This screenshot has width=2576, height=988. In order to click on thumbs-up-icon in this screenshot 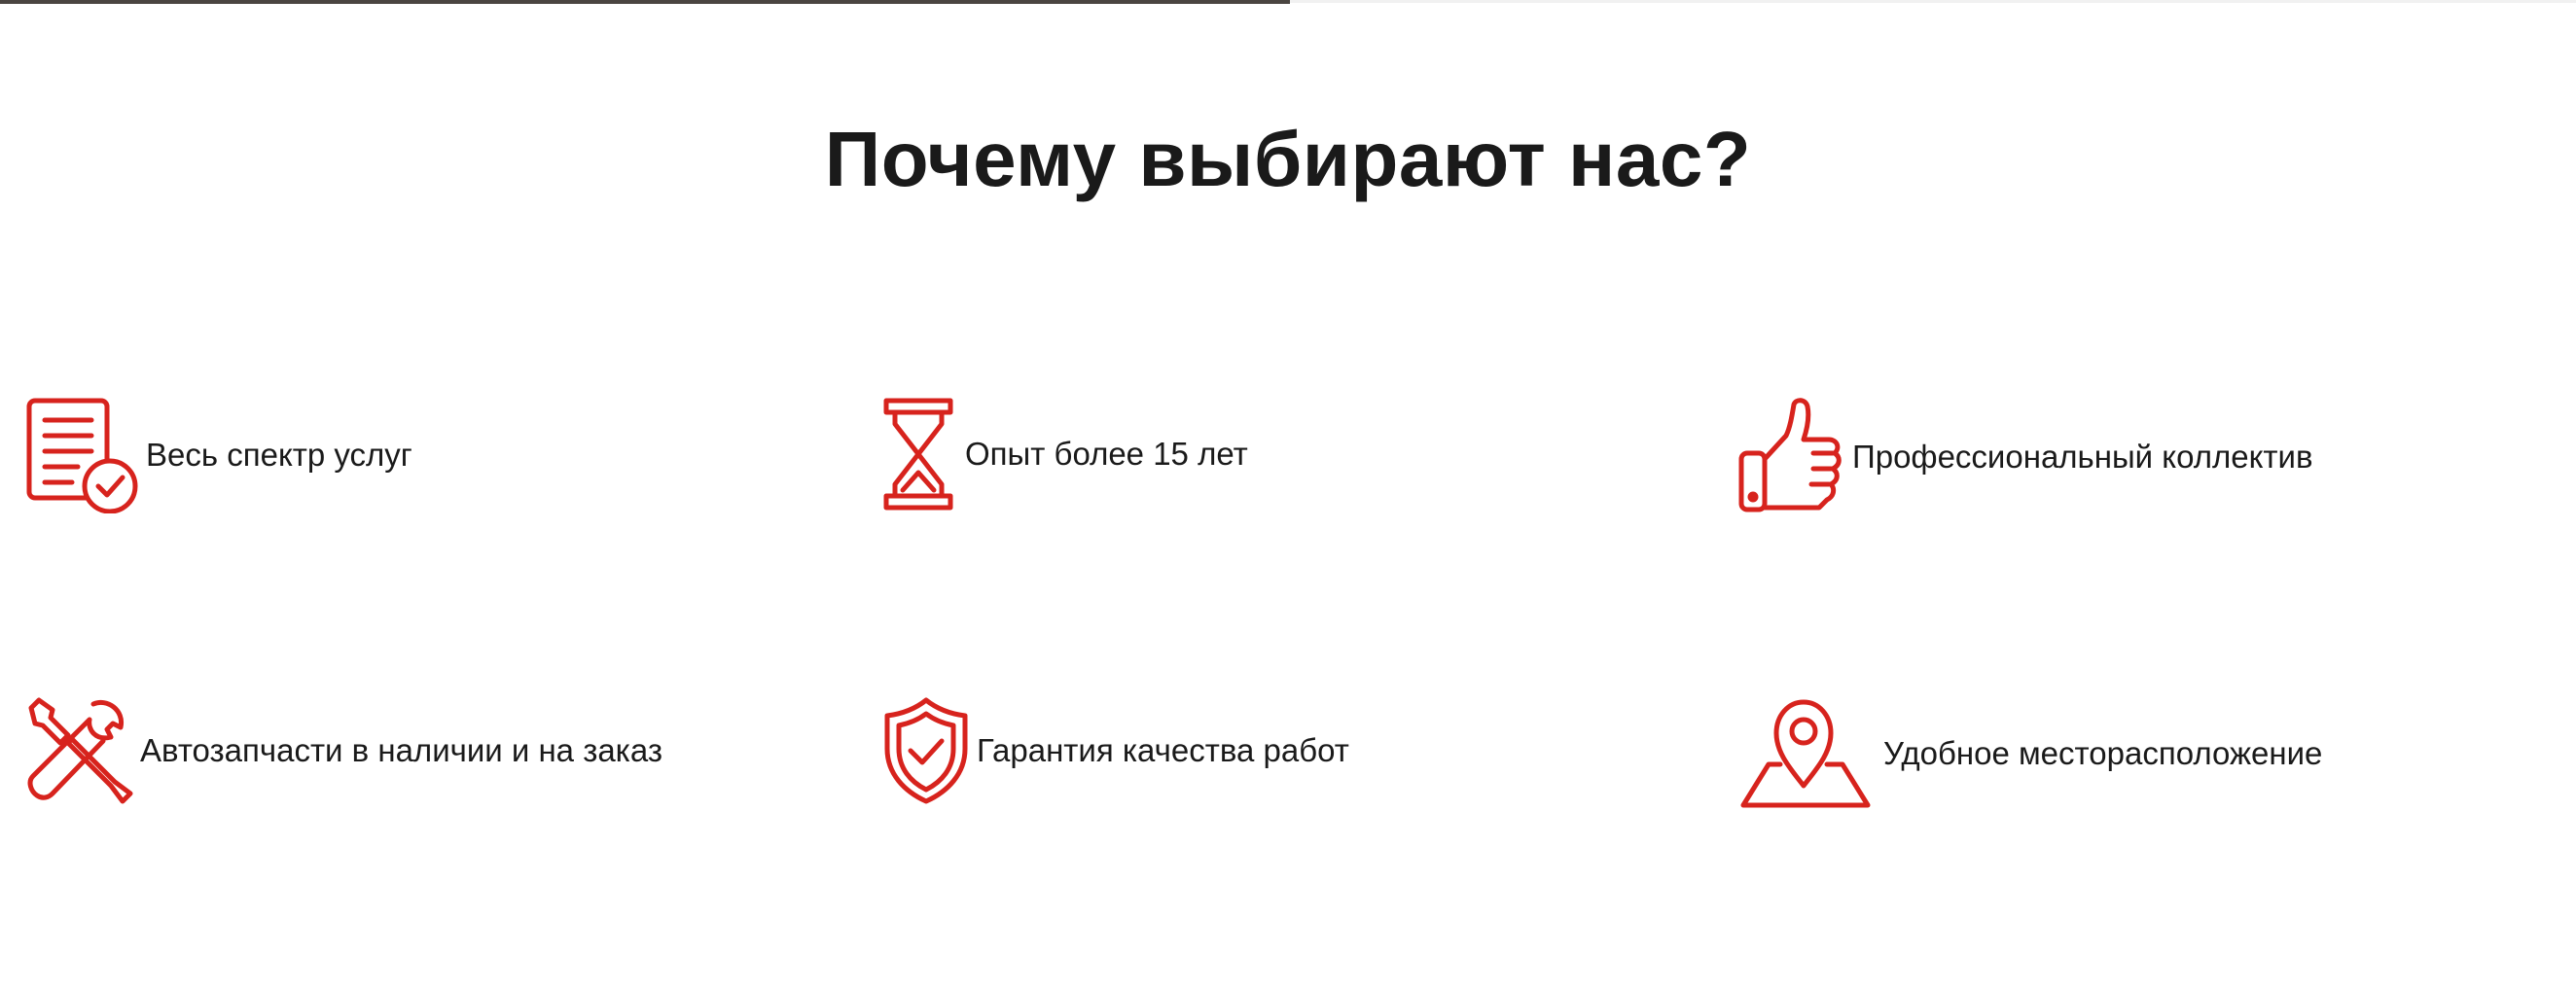, I will do `click(1790, 455)`.